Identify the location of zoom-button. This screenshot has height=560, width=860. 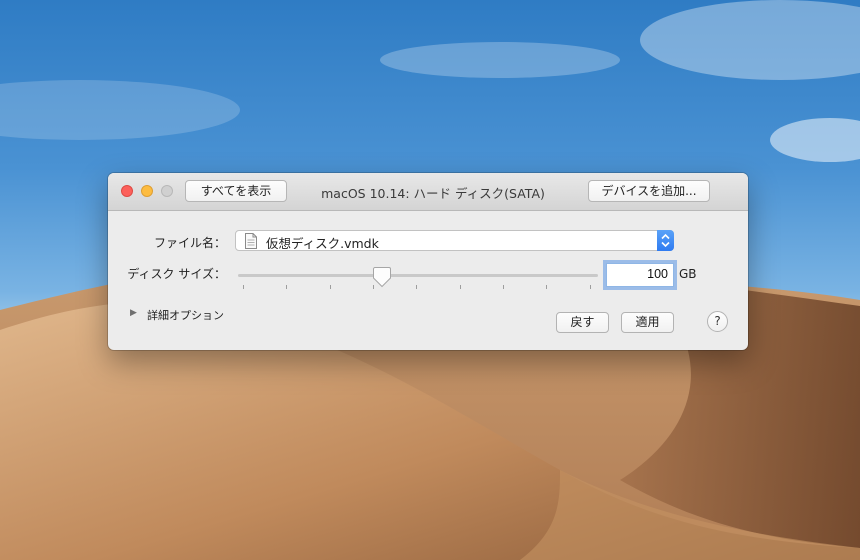
(167, 191).